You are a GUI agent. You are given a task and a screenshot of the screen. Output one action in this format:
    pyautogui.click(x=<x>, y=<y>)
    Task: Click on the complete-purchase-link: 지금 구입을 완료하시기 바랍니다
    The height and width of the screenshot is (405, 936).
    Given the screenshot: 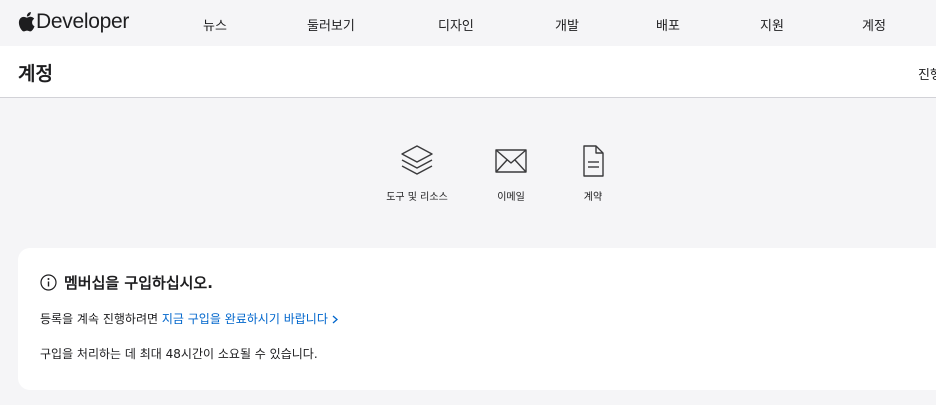 What is the action you would take?
    pyautogui.click(x=250, y=319)
    